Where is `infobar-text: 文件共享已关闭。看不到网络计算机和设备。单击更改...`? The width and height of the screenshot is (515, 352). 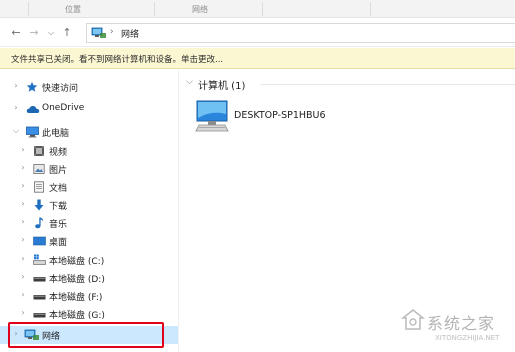
infobar-text: 文件共享已关闭。看不到网络计算机和设备。单击更改... is located at coordinates (117, 60).